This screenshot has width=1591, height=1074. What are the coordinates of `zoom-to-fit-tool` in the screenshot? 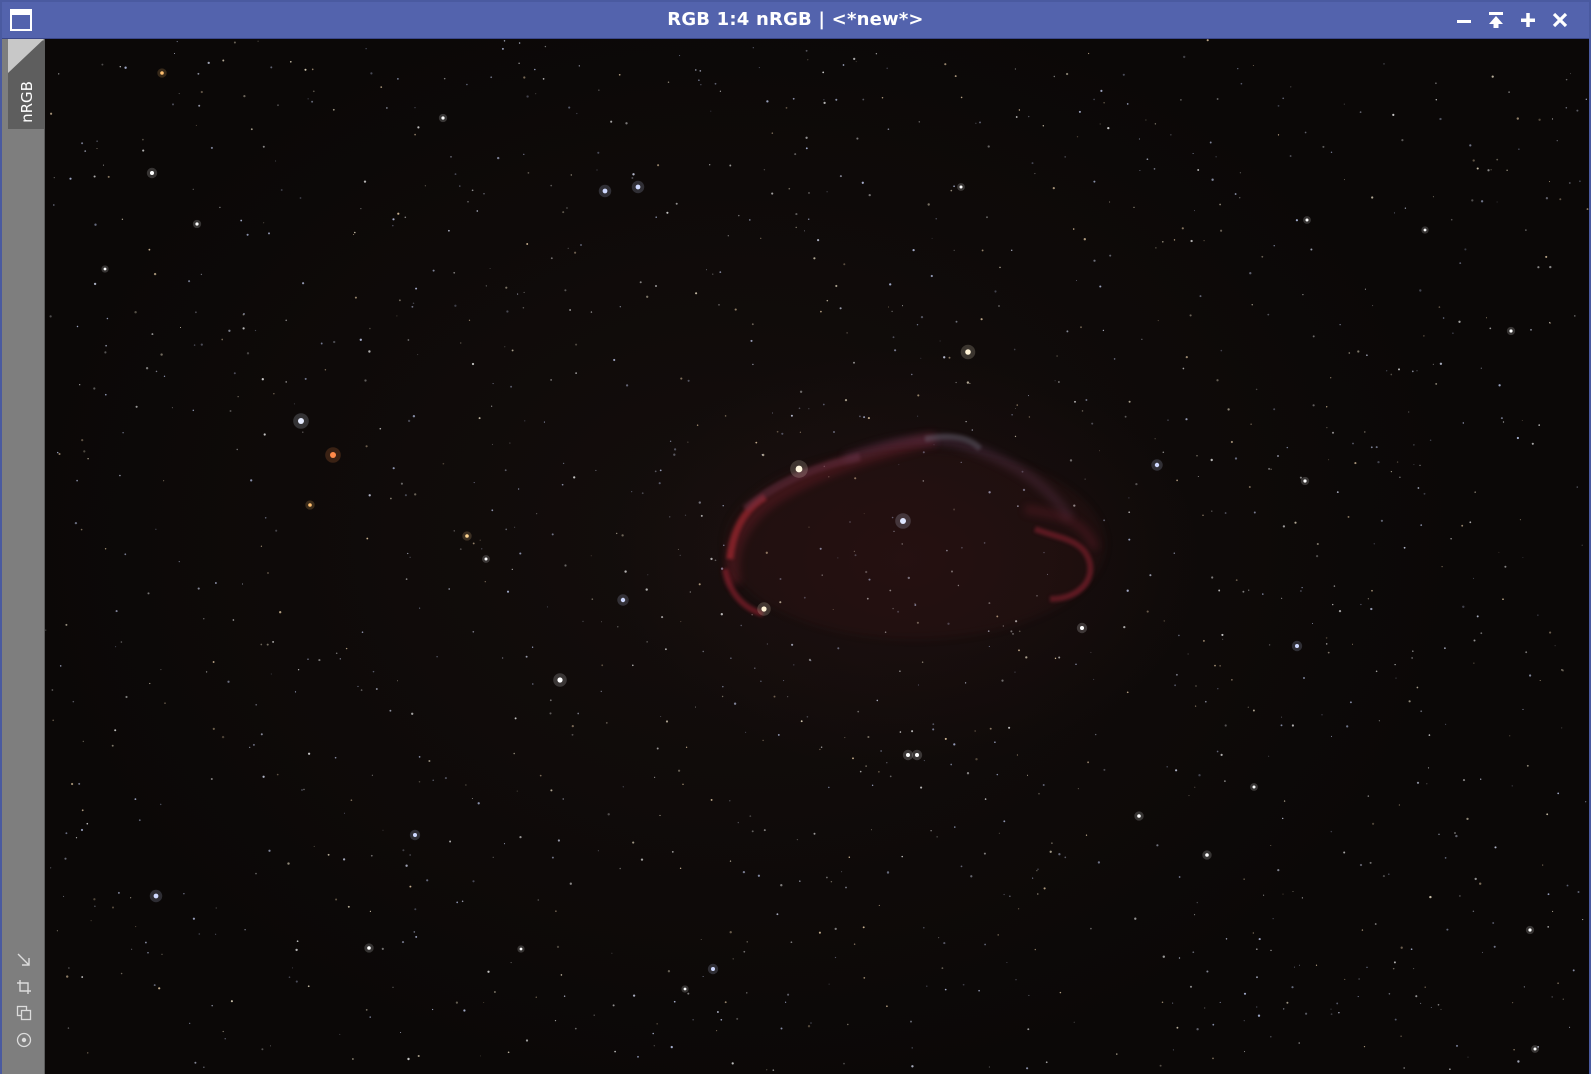 It's located at (24, 960).